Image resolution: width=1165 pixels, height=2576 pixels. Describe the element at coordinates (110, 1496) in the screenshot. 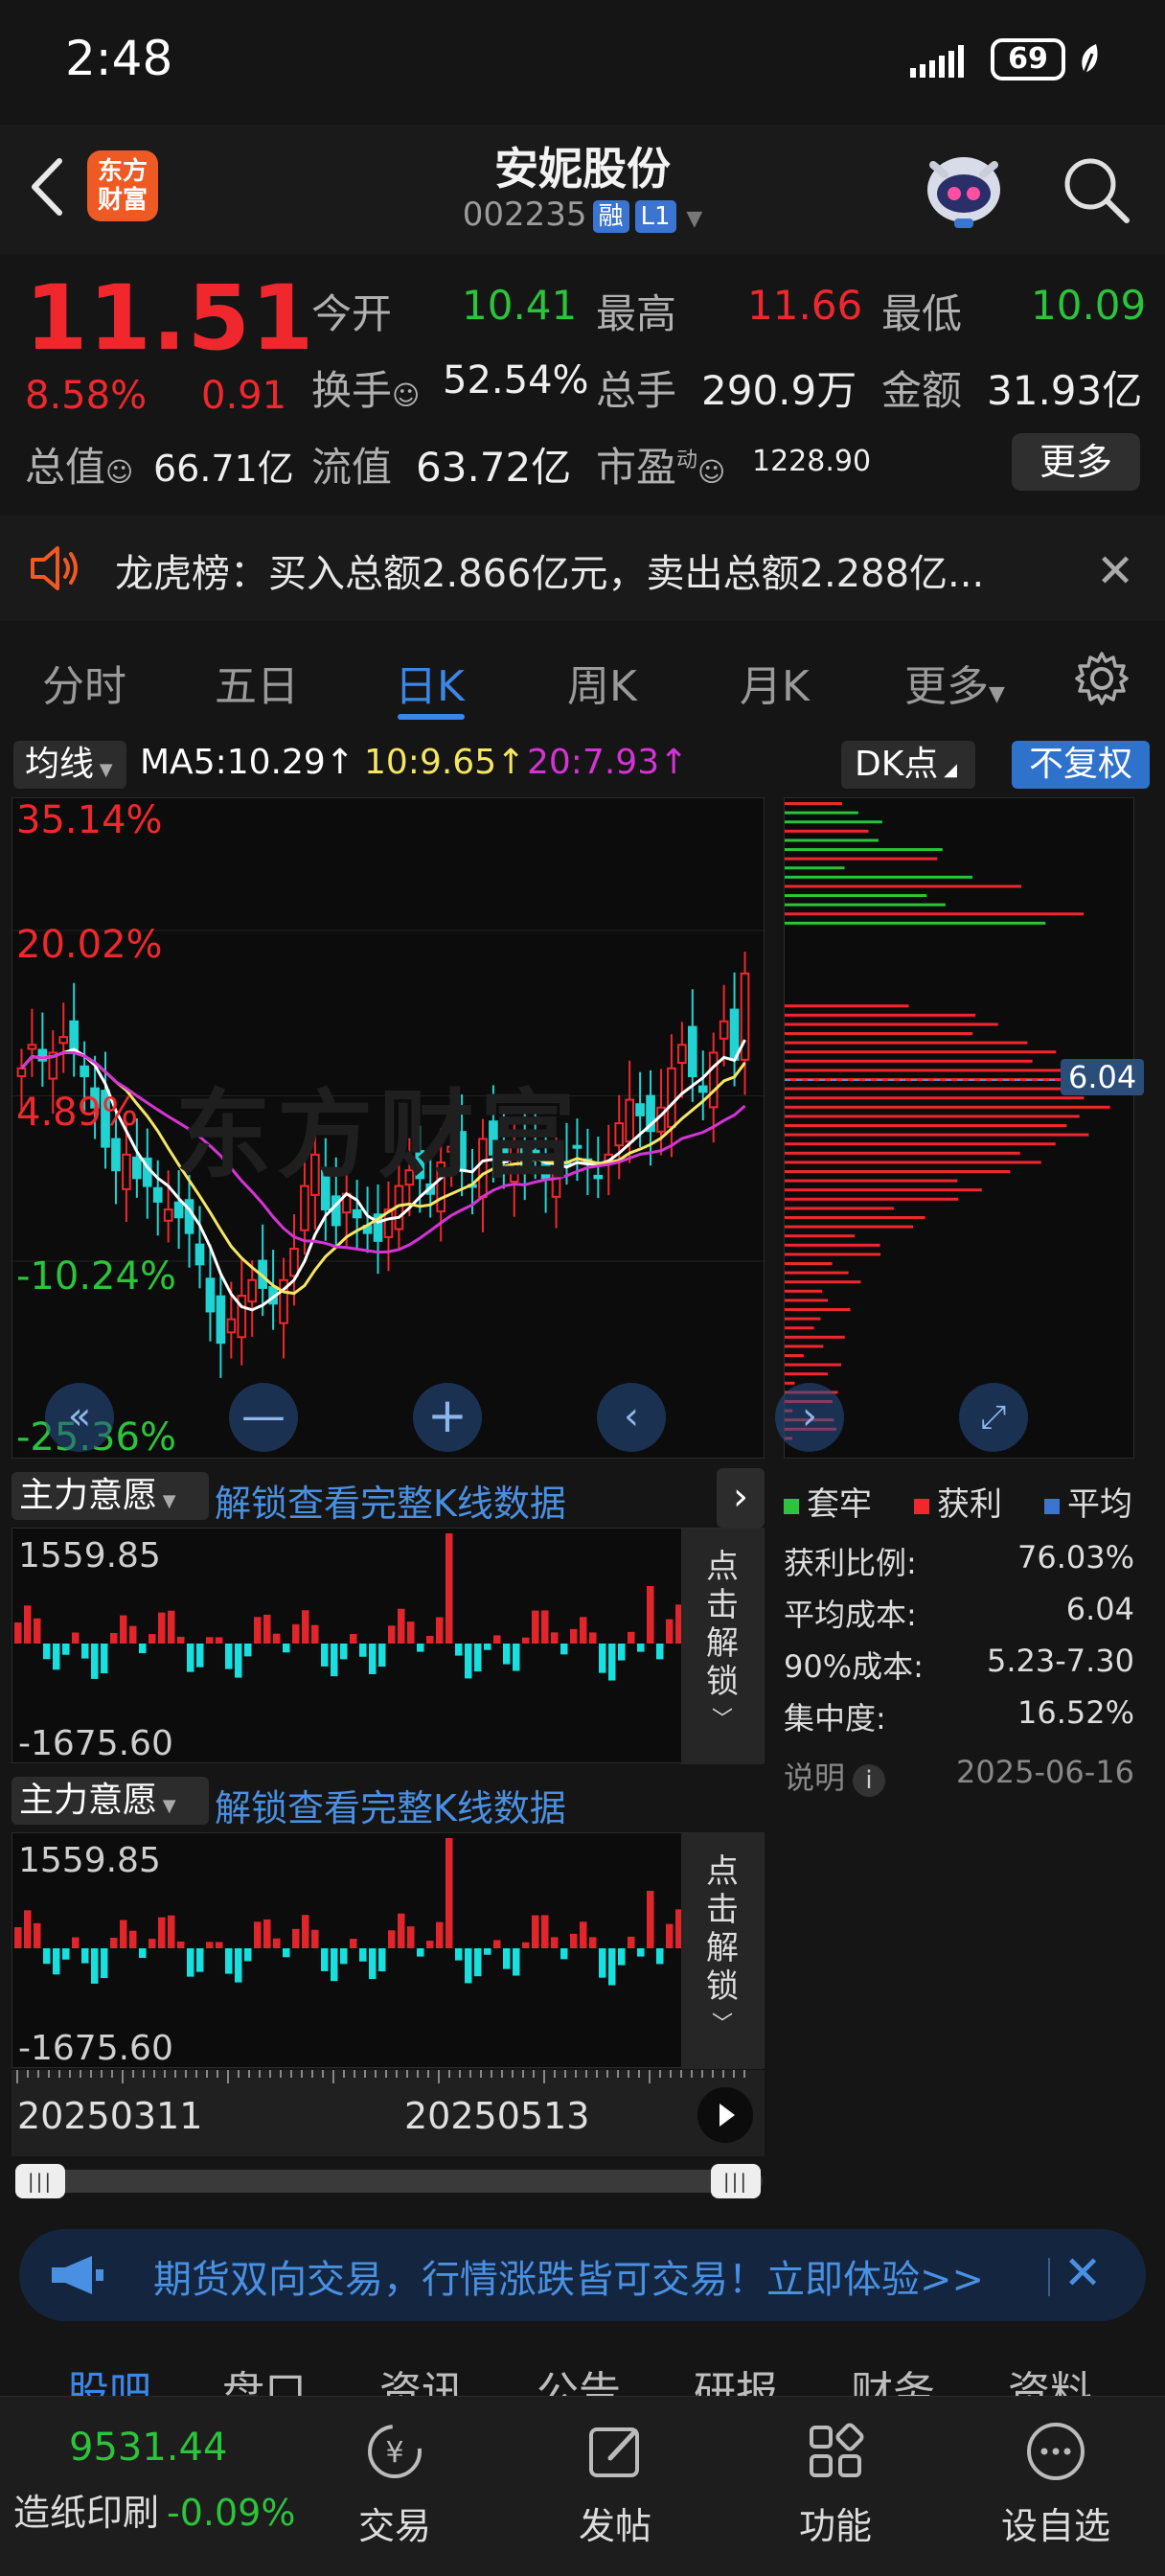

I see `indicator-selector-1: 主力意愿 ▼` at that location.